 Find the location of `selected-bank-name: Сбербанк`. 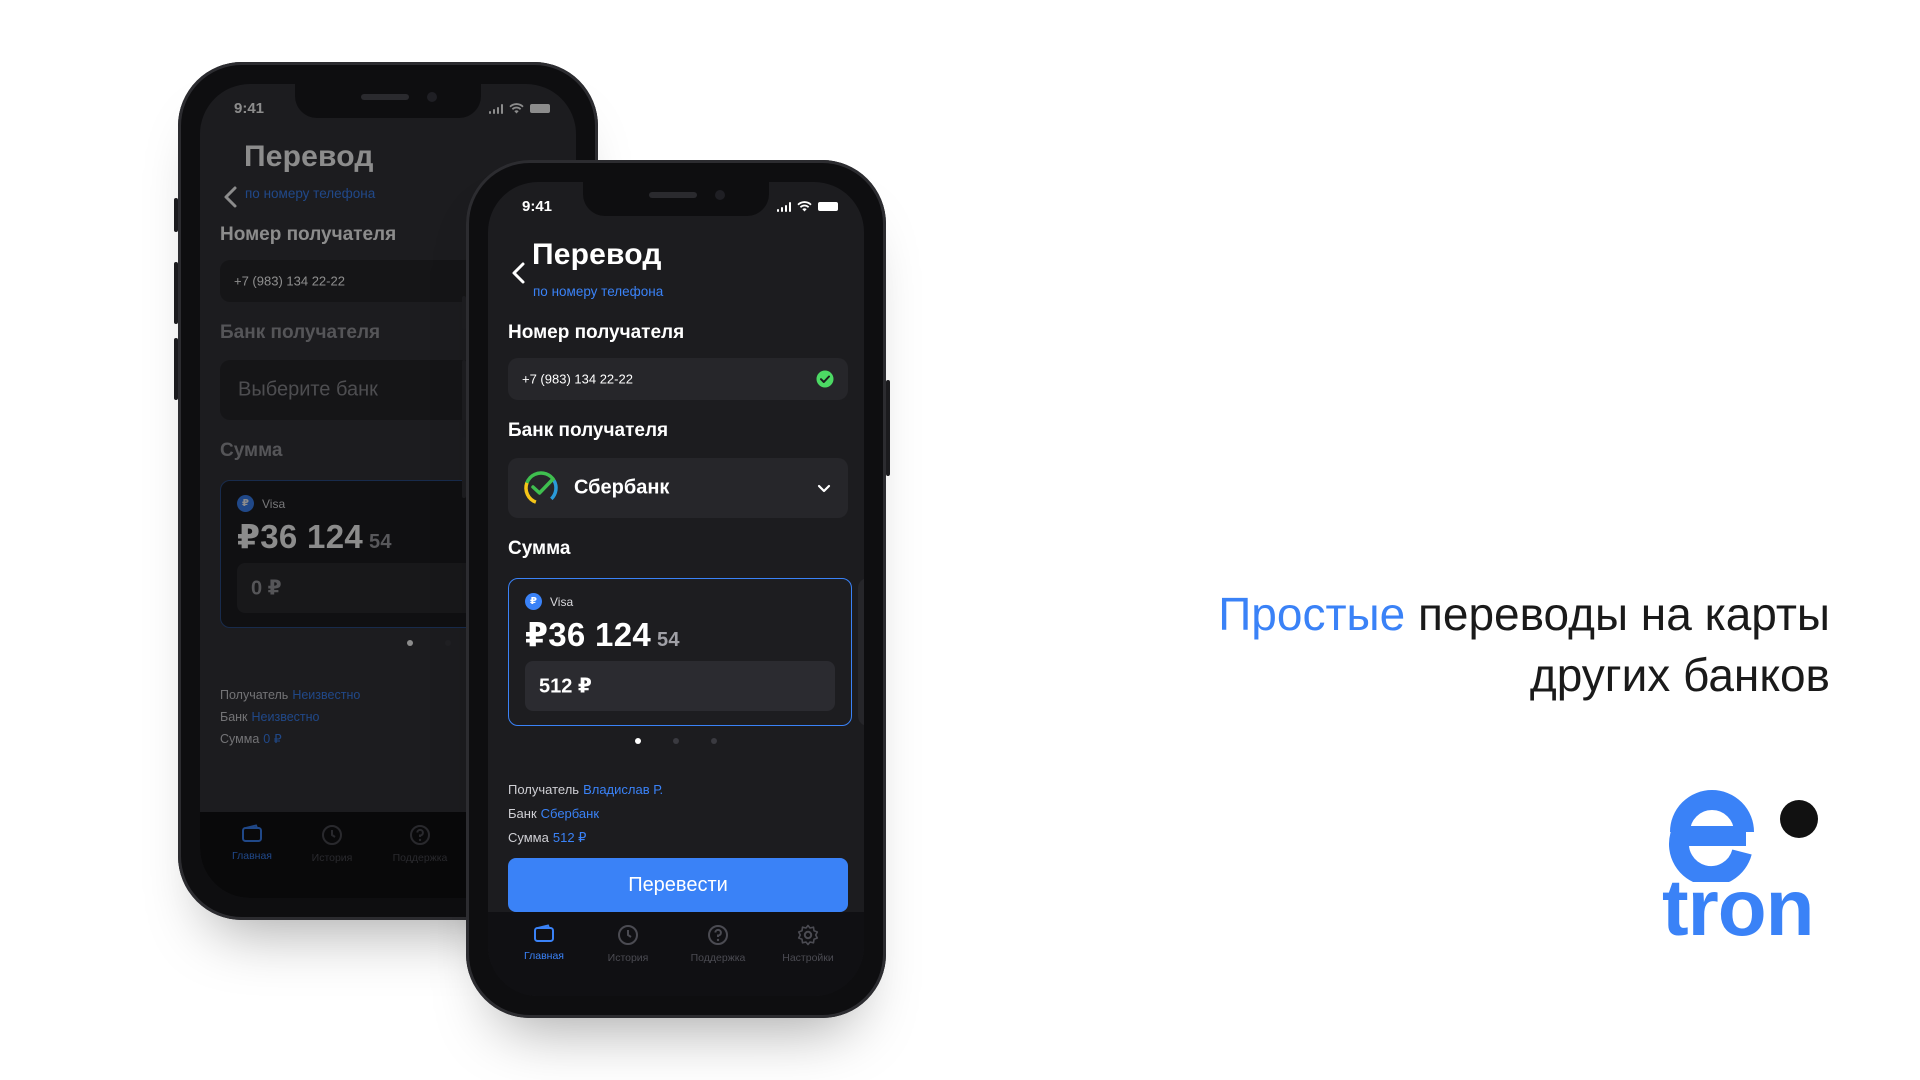

selected-bank-name: Сбербанк is located at coordinates (622, 487).